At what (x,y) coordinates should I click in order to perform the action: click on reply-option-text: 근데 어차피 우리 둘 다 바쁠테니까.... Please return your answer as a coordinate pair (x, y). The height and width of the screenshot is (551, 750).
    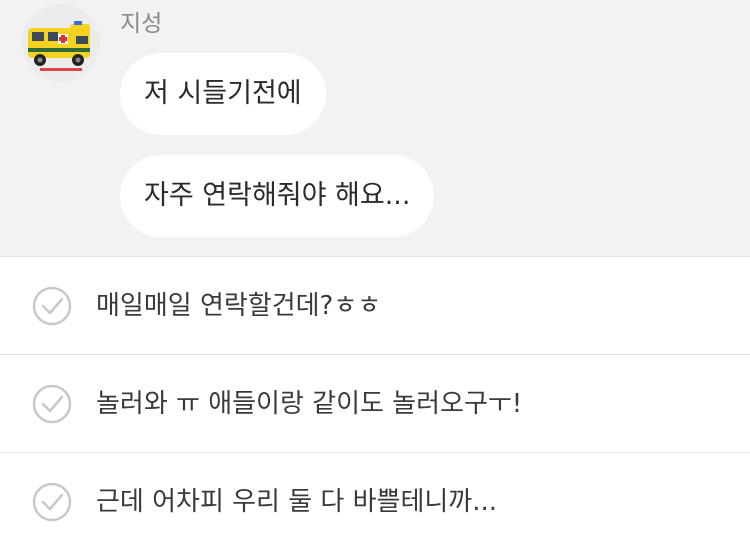
    Looking at the image, I should click on (296, 502).